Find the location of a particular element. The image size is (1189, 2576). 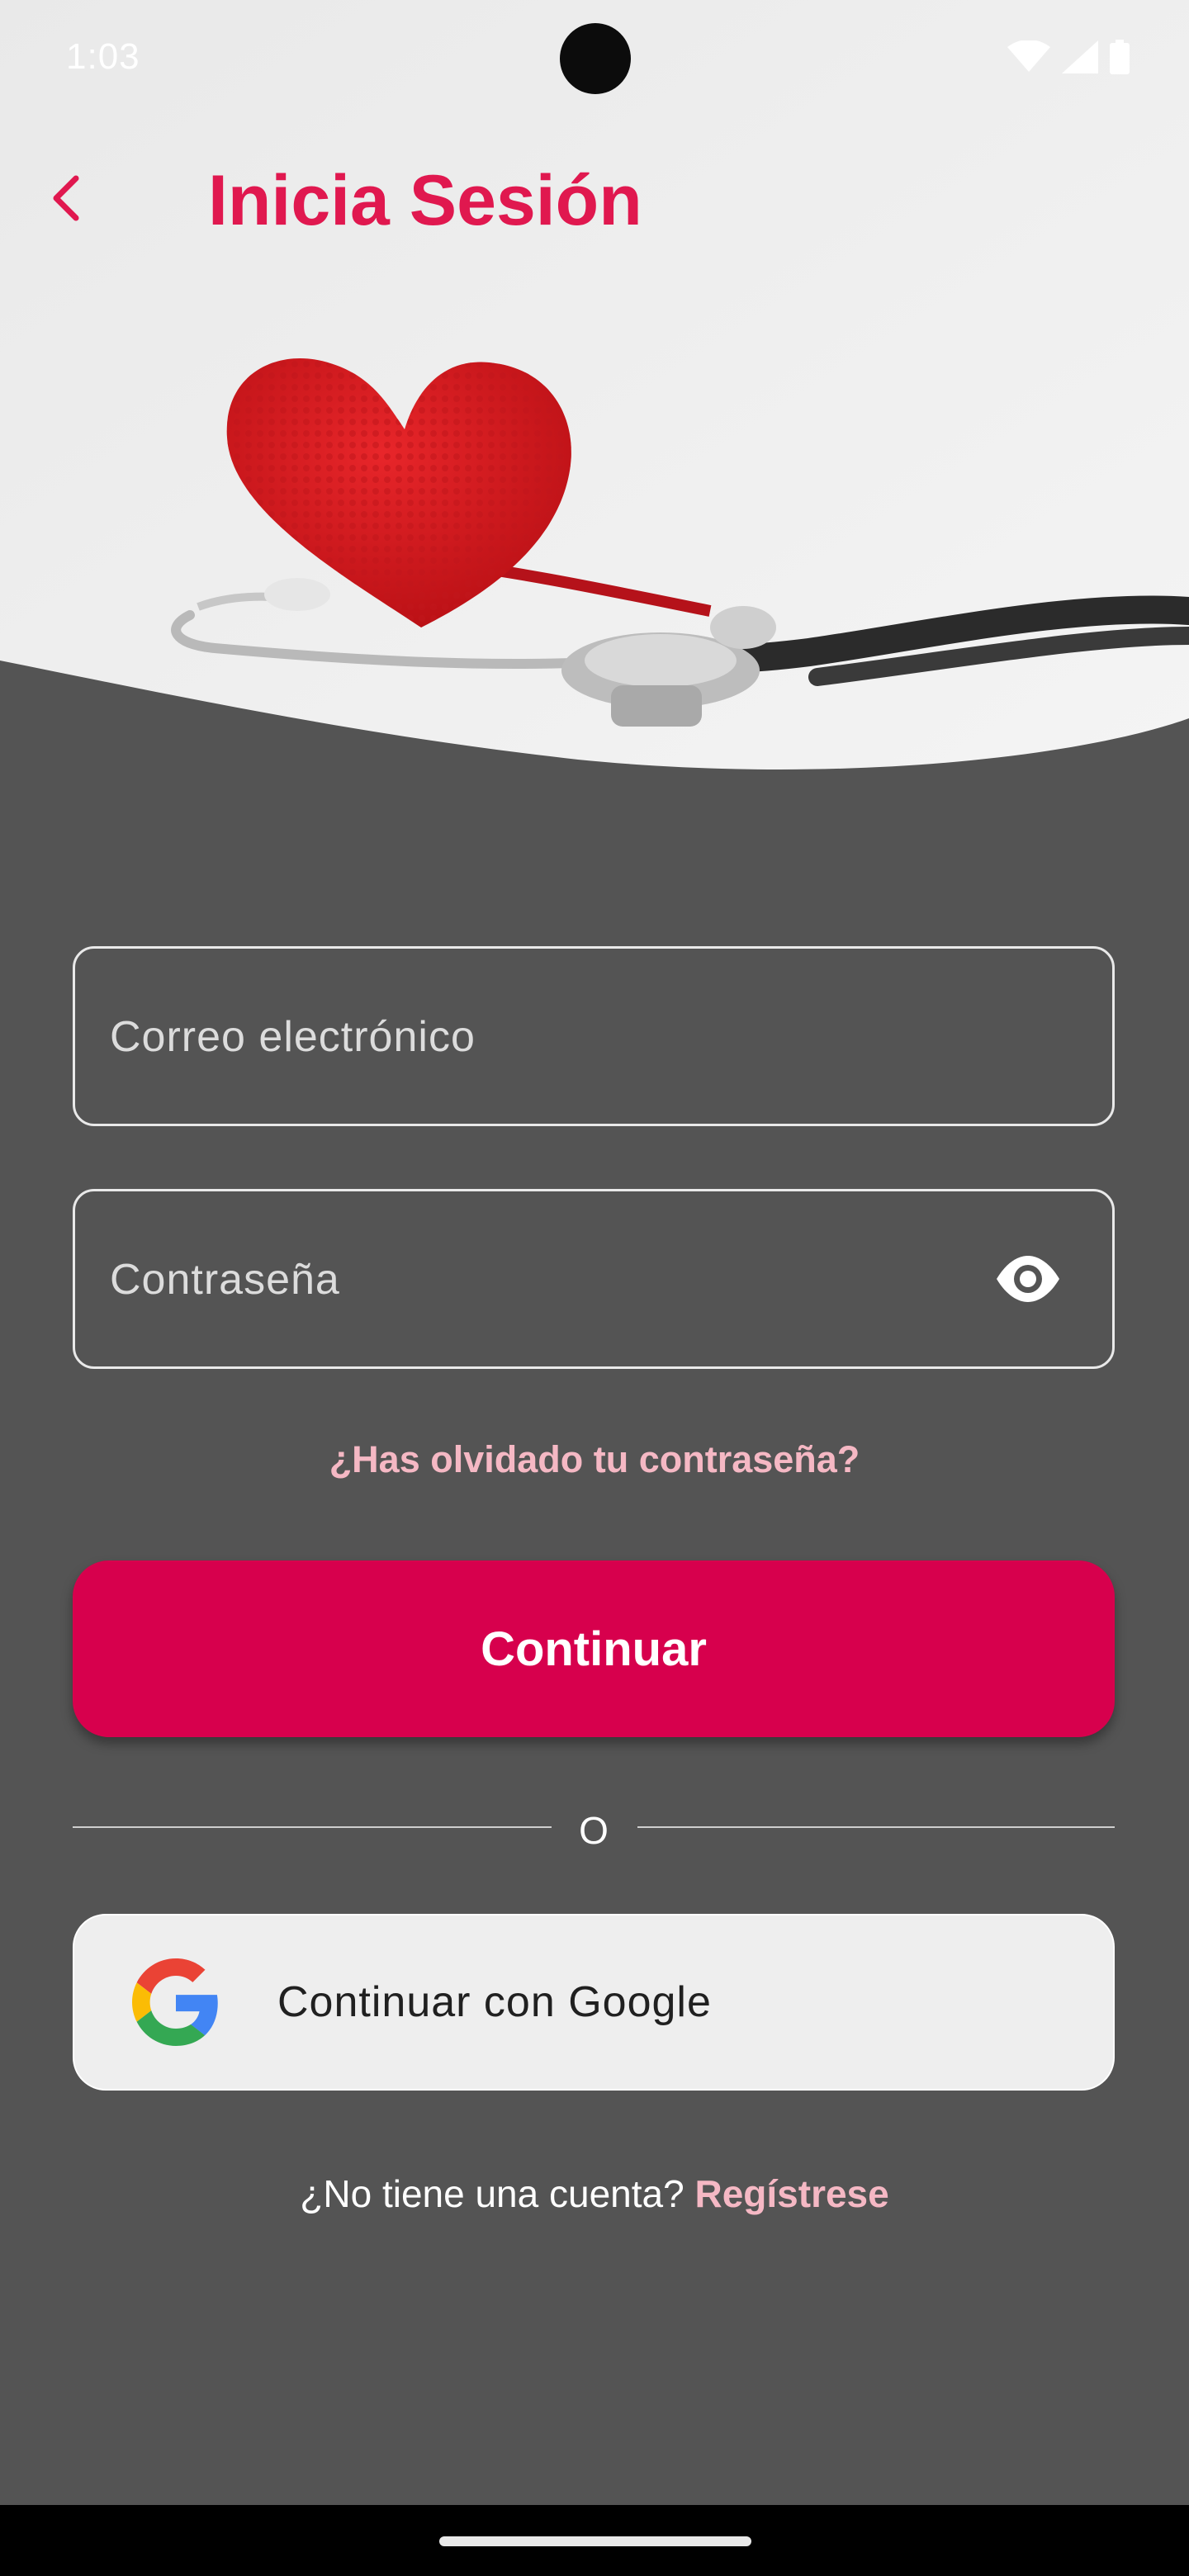

status-time: 1:03 is located at coordinates (103, 56).